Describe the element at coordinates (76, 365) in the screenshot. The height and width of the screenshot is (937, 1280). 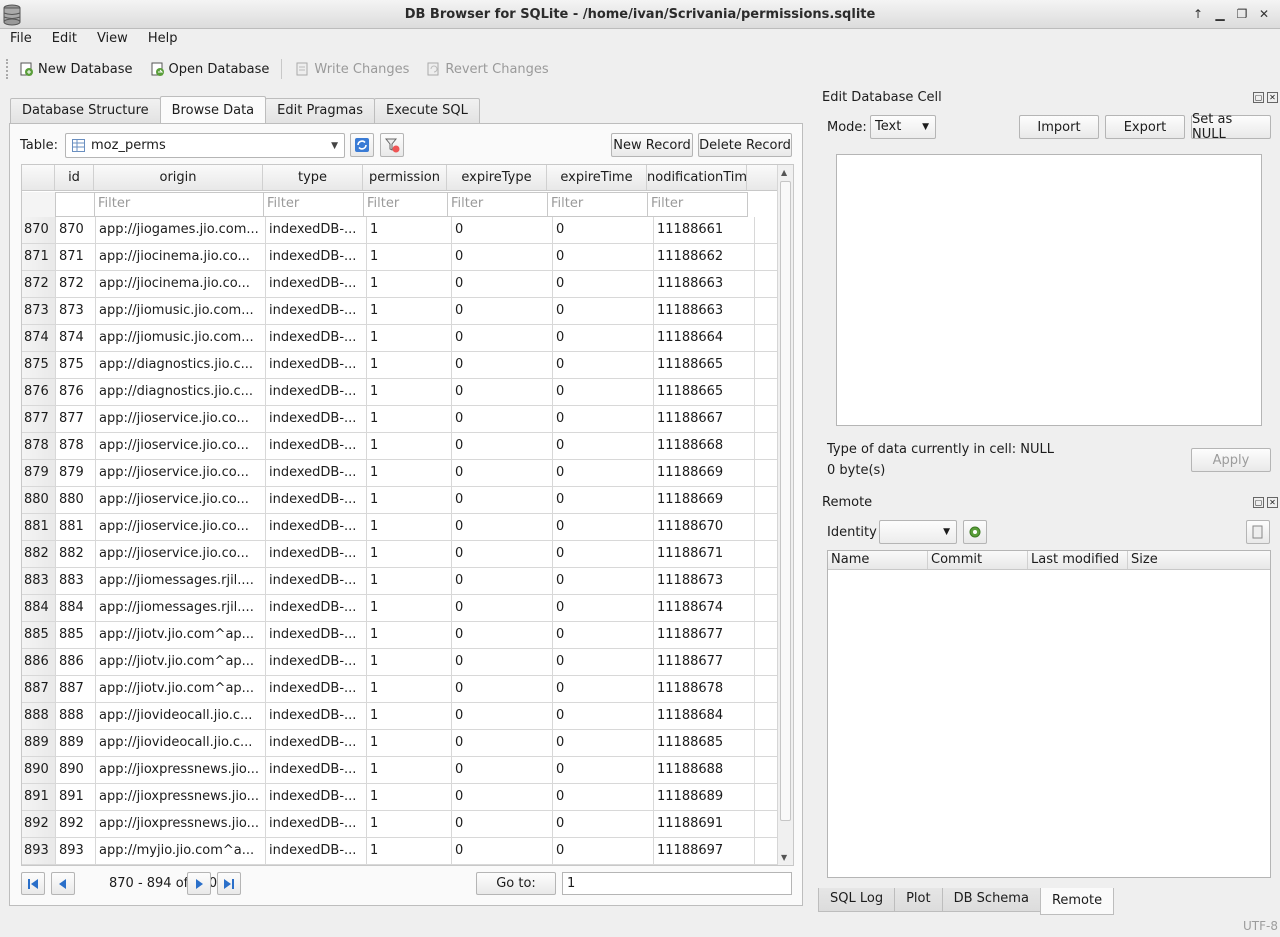
I see `cell-id: 875` at that location.